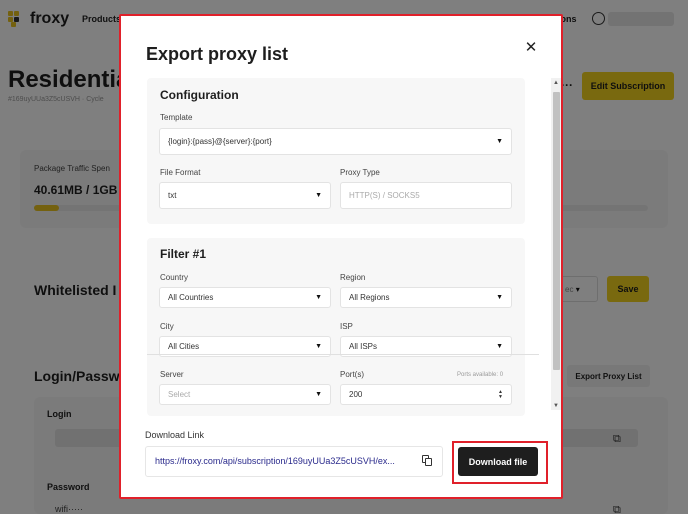 The image size is (688, 514). What do you see at coordinates (335, 141) in the screenshot?
I see `template-select: {login}:{pass}@{server}:{port} ▼` at bounding box center [335, 141].